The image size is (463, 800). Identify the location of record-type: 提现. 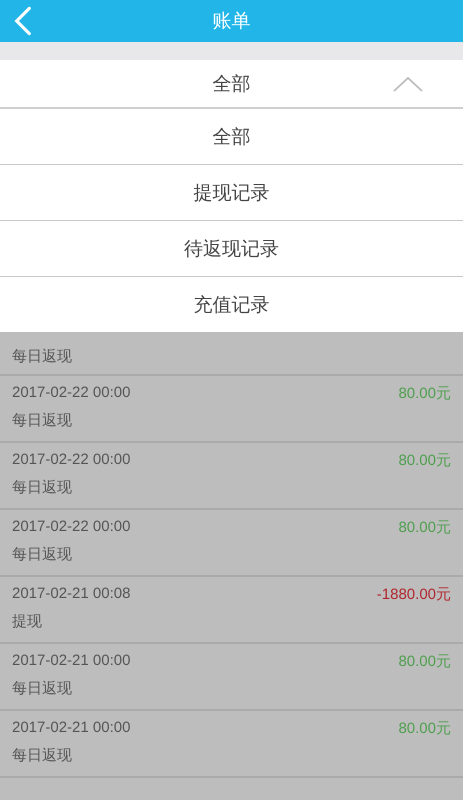
(27, 621).